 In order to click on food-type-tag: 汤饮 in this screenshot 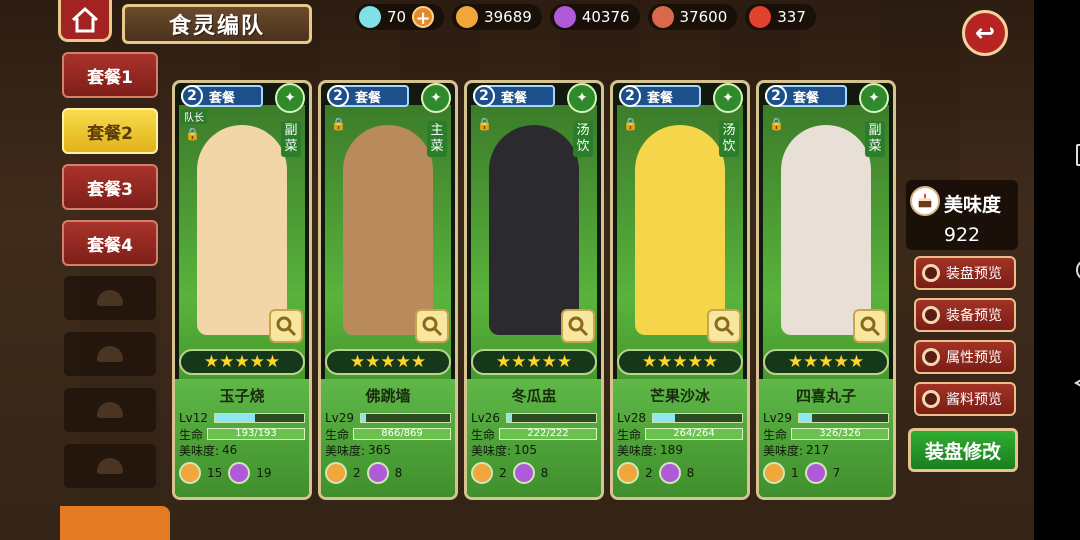, I will do `click(729, 139)`.